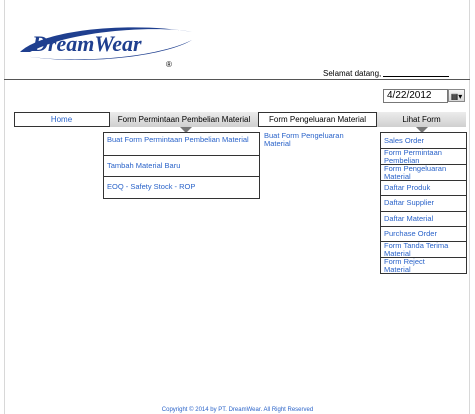 This screenshot has width=475, height=414. What do you see at coordinates (416, 76) in the screenshot?
I see `username-line` at bounding box center [416, 76].